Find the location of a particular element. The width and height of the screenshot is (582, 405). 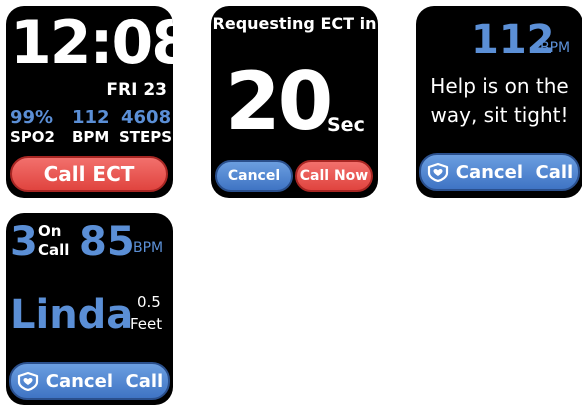

countdown-unit: Sec is located at coordinates (346, 125).